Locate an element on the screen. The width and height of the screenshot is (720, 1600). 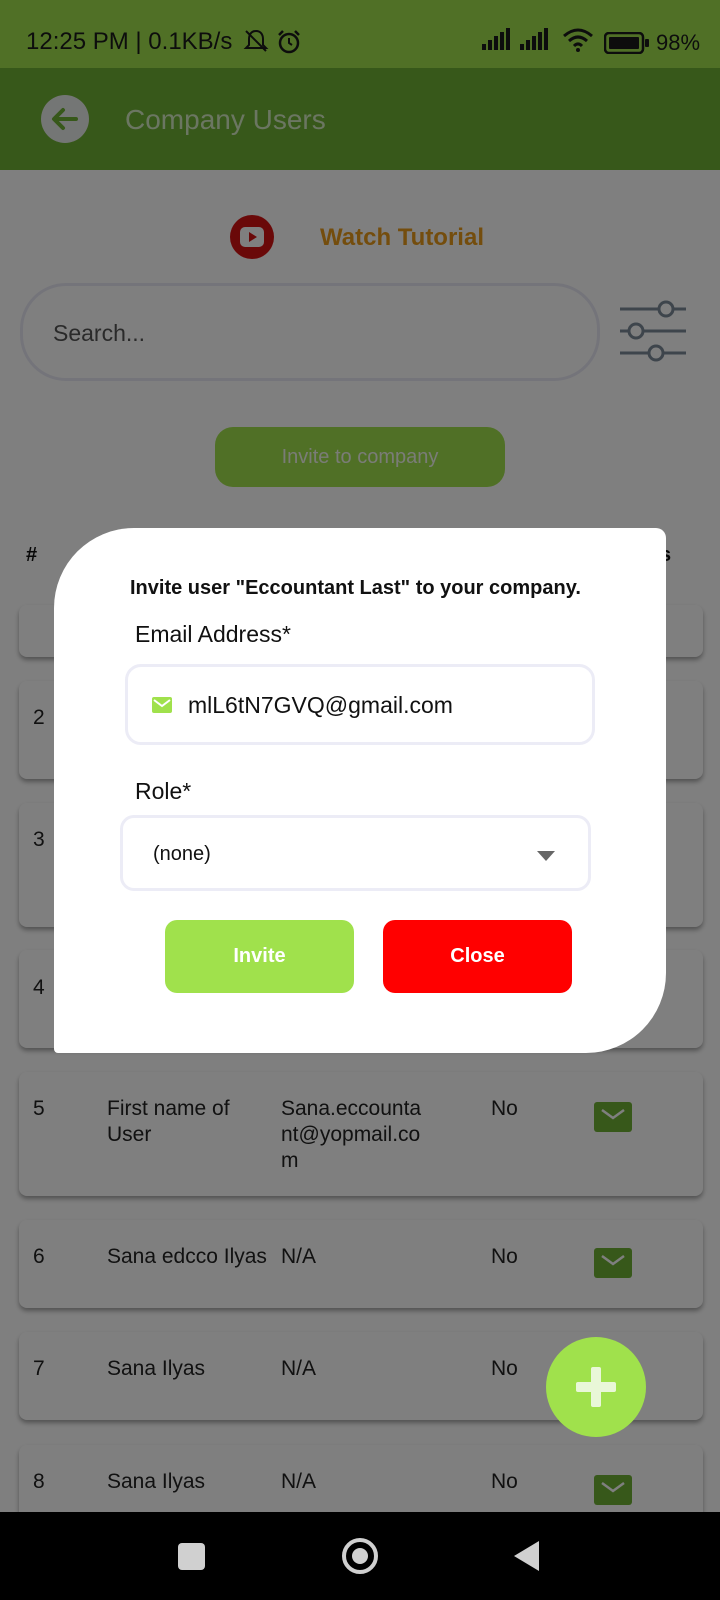
add-user-button is located at coordinates (596, 1387).